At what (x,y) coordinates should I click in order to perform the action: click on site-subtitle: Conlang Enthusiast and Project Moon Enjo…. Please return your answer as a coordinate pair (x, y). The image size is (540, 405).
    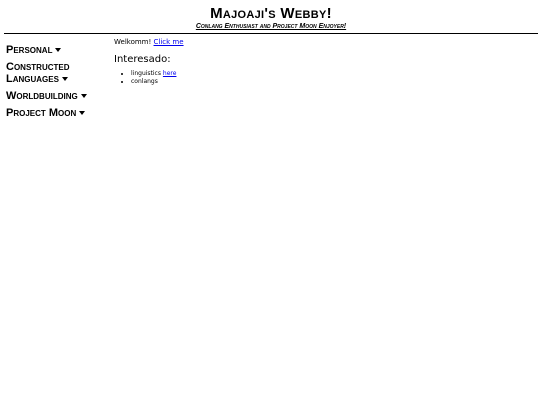
    Looking at the image, I should click on (271, 26).